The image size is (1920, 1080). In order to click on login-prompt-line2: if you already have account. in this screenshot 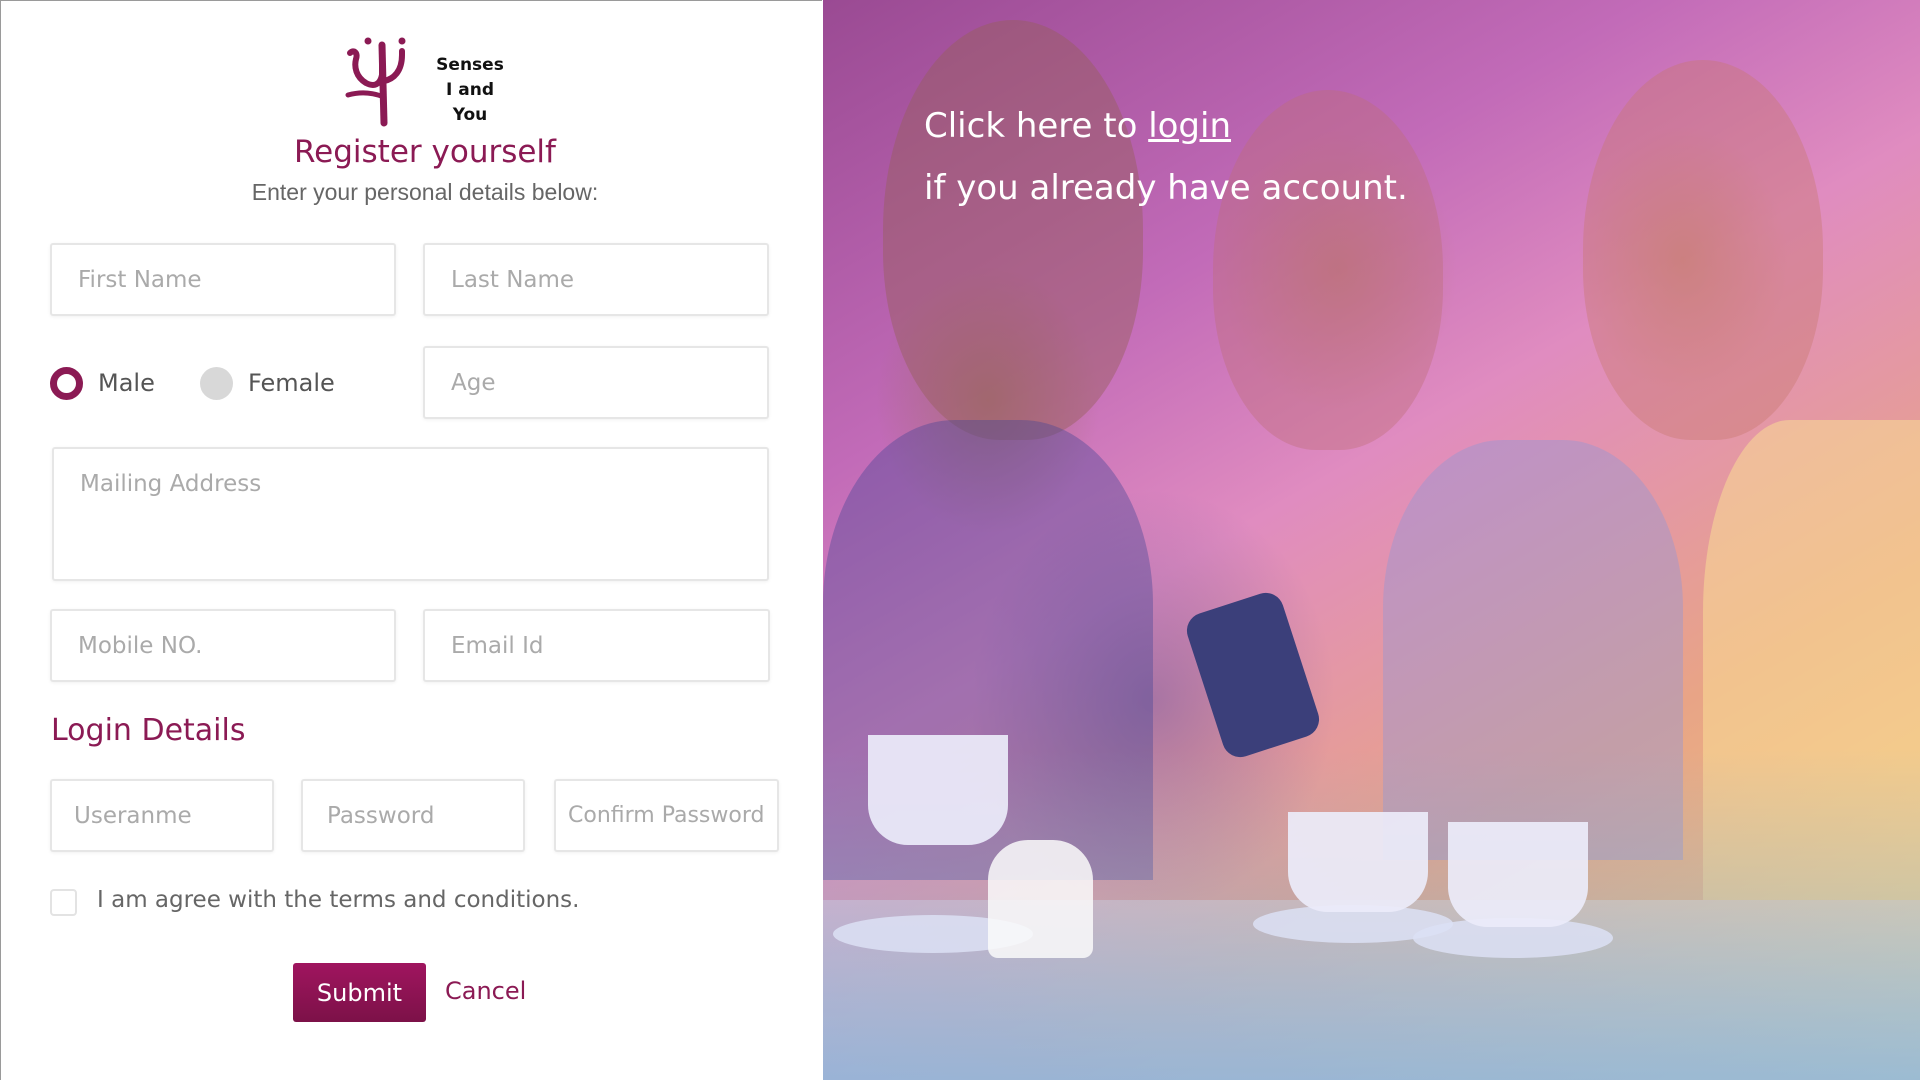, I will do `click(1166, 188)`.